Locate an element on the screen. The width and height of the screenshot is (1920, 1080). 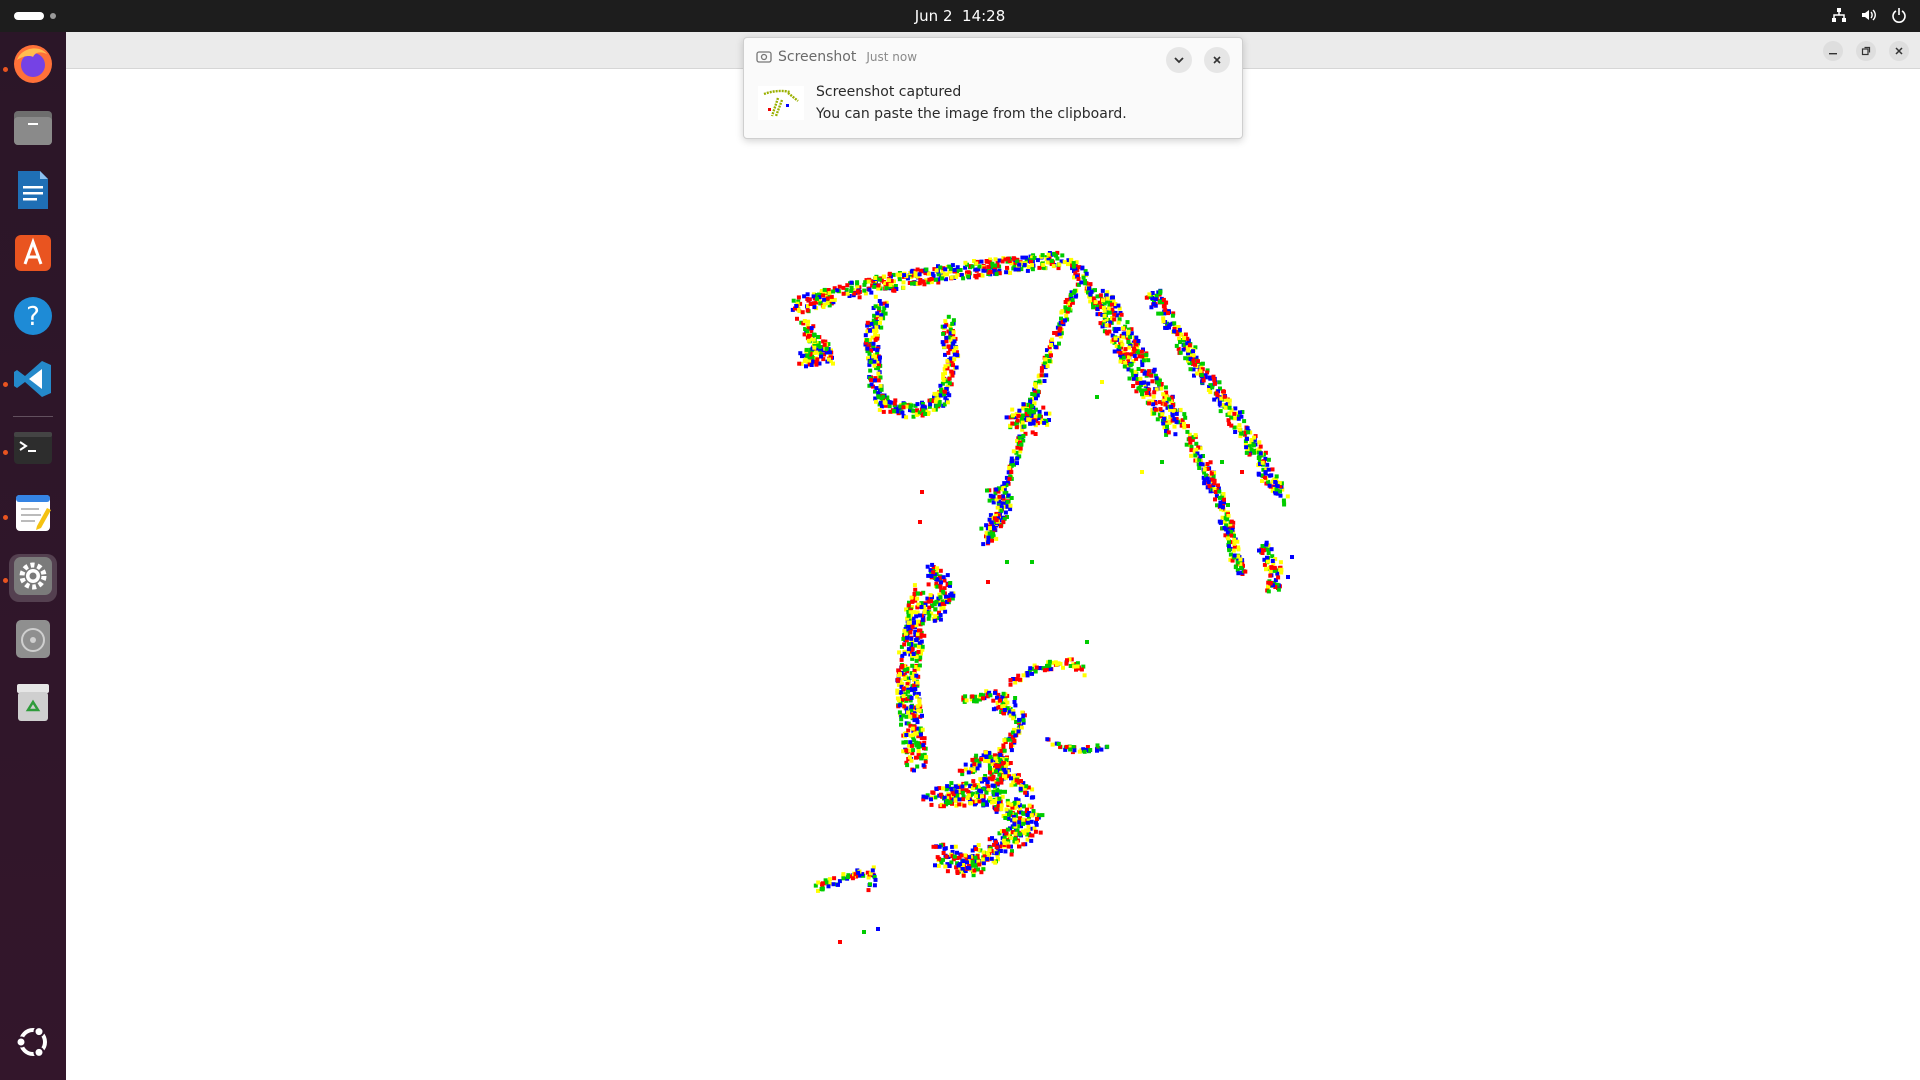
dock: ? is located at coordinates (33, 556).